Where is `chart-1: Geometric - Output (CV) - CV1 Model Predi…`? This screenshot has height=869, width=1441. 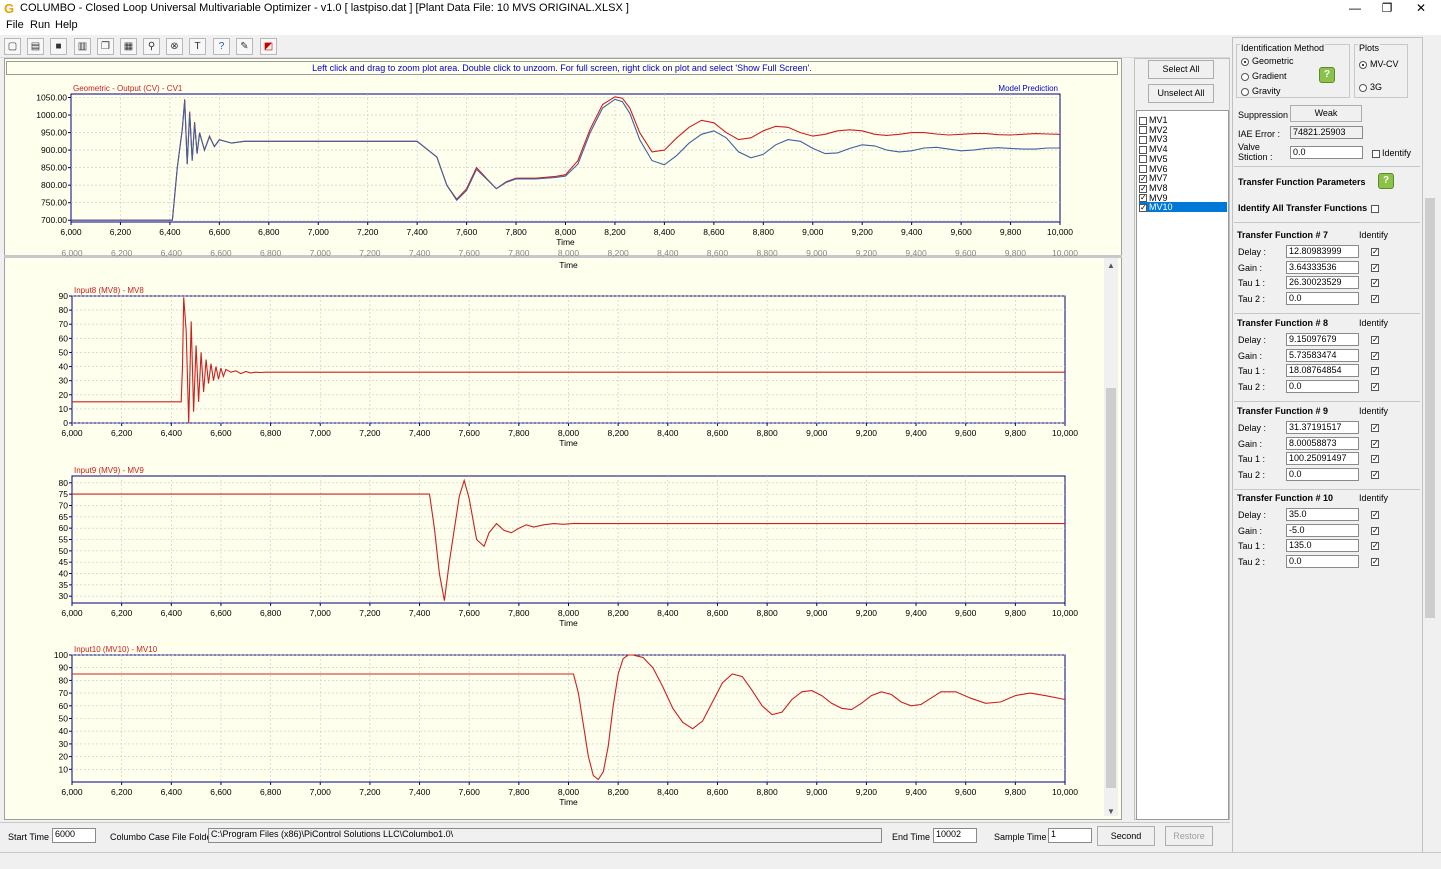 chart-1: Geometric - Output (CV) - CV1 Model Predi… is located at coordinates (554, 165).